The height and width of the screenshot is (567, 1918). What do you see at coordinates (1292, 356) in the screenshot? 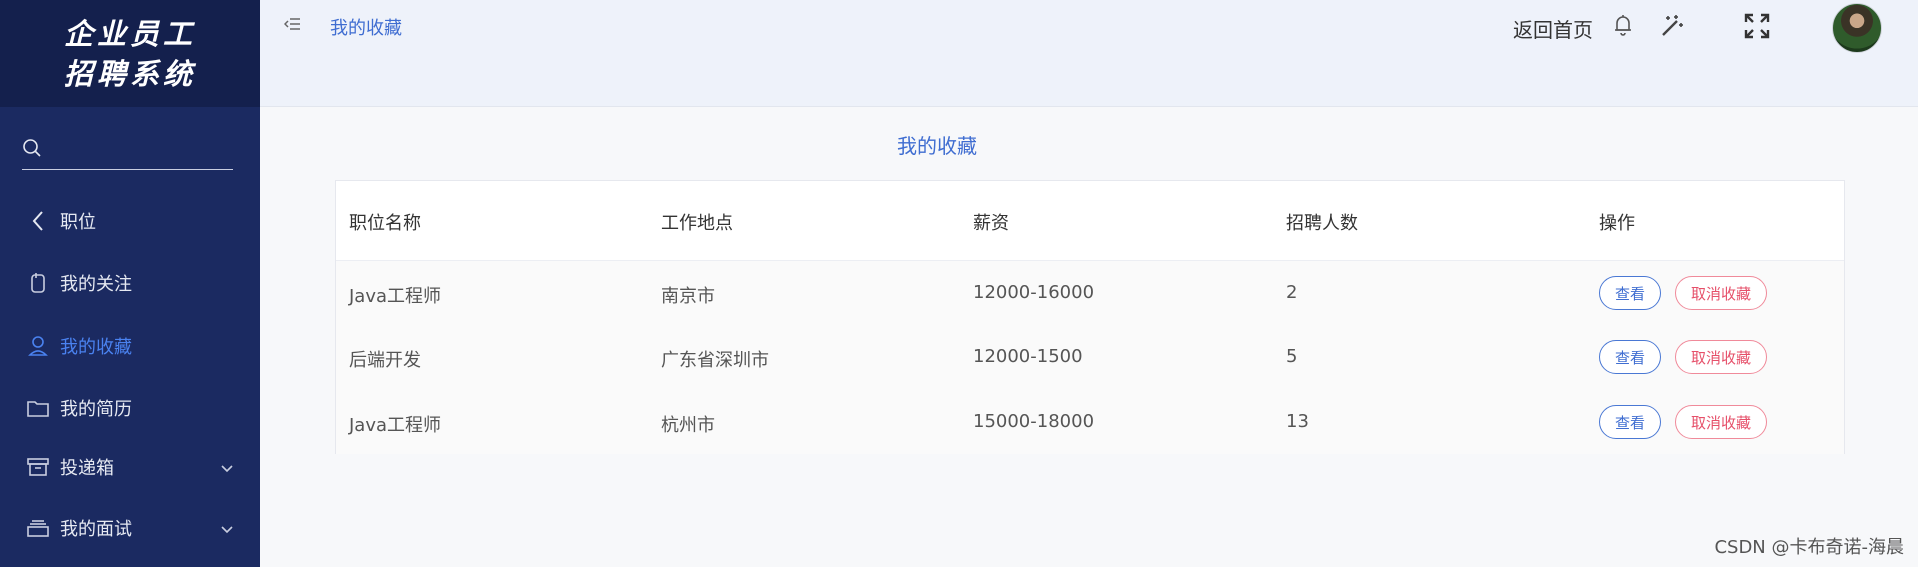
I see `job-count: 5` at bounding box center [1292, 356].